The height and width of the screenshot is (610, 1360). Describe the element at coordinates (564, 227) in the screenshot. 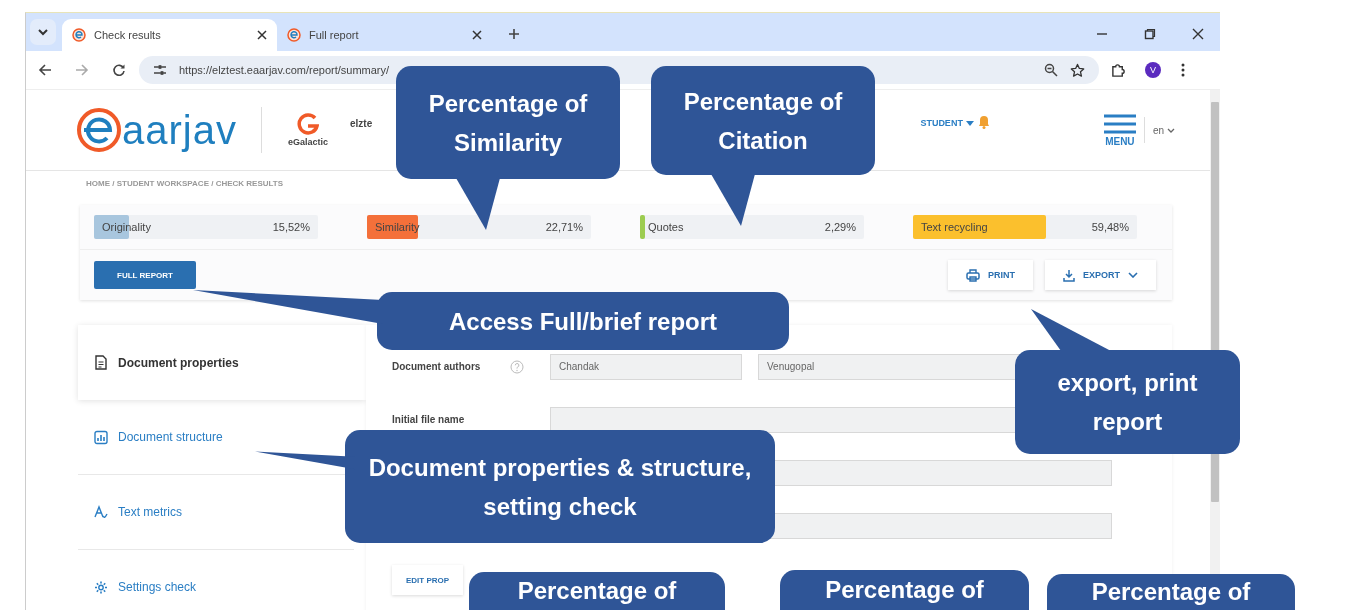

I see `metric-value: 22,71%` at that location.